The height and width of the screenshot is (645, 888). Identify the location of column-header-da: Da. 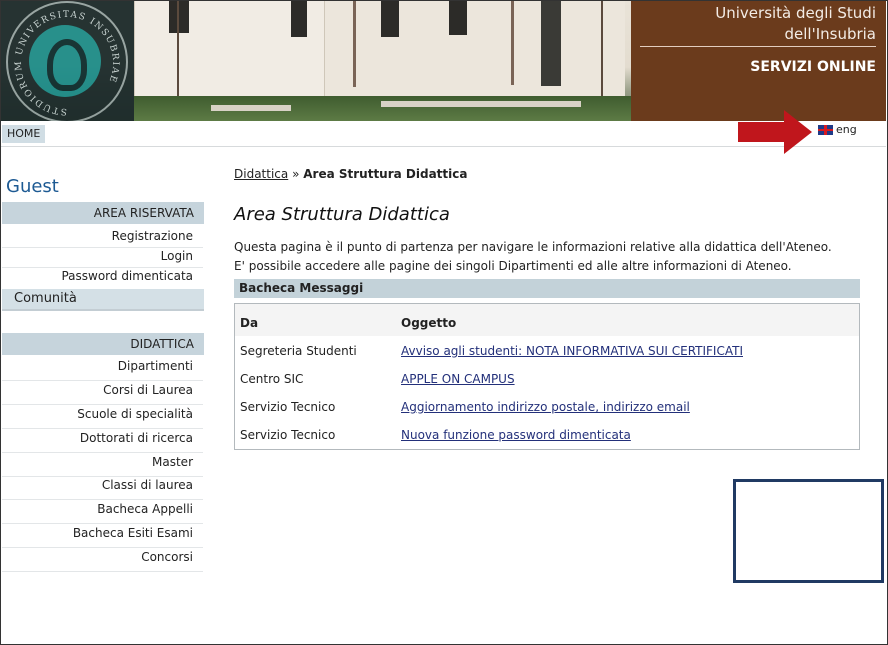
(249, 323).